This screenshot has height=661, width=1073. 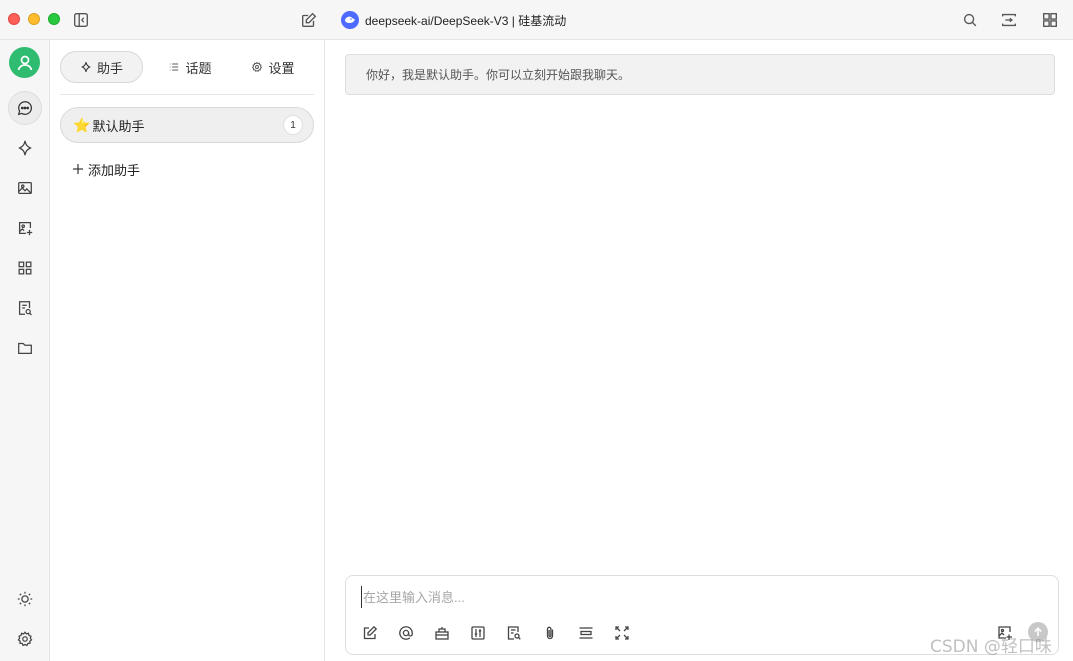 What do you see at coordinates (281, 68) in the screenshot?
I see `tab-settings-label: 设置` at bounding box center [281, 68].